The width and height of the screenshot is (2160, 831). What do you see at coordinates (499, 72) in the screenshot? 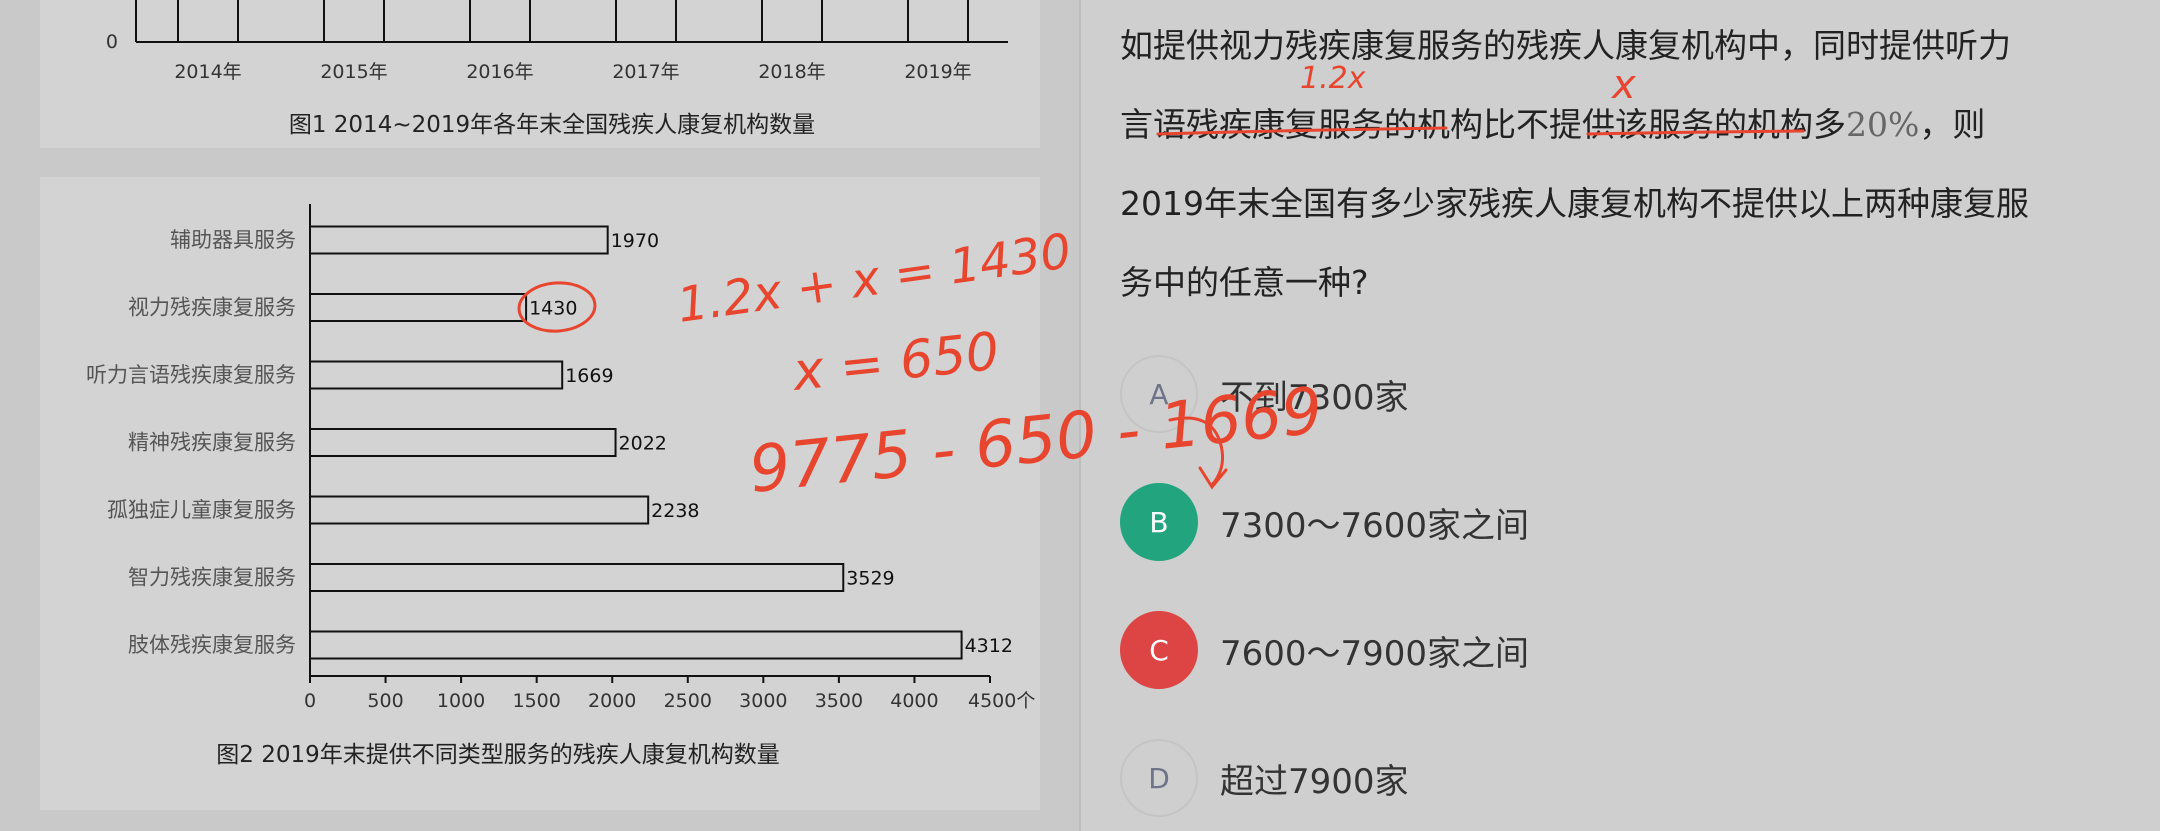
I see `chart1-x-tick: 2016年` at bounding box center [499, 72].